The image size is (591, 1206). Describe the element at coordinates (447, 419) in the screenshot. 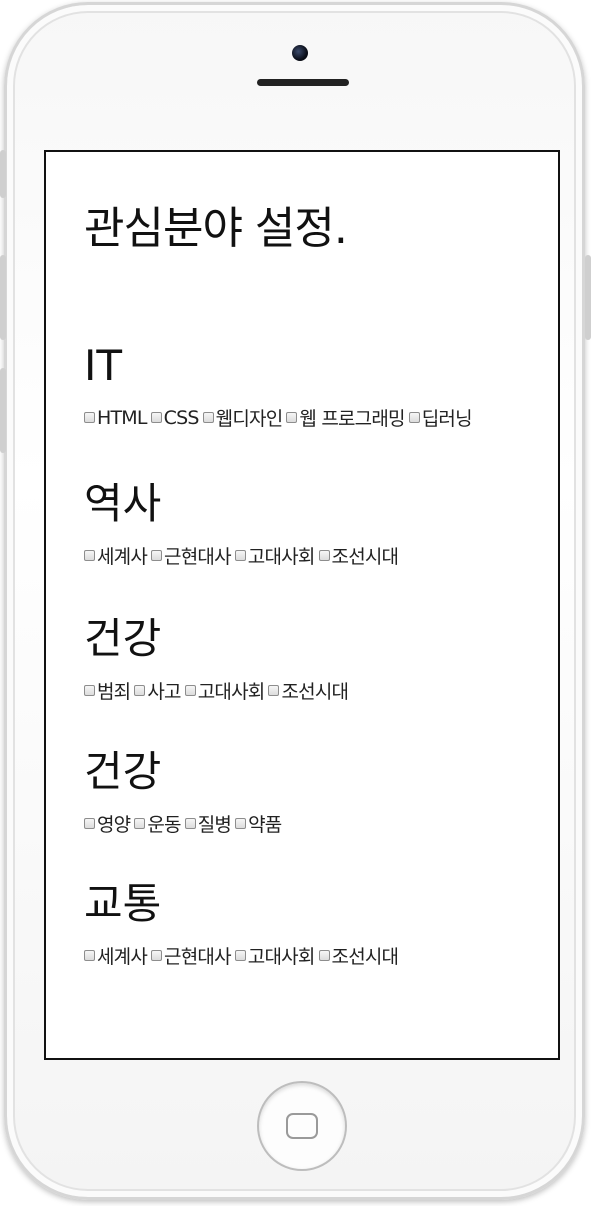

I see `option-label: 딥러닝` at that location.